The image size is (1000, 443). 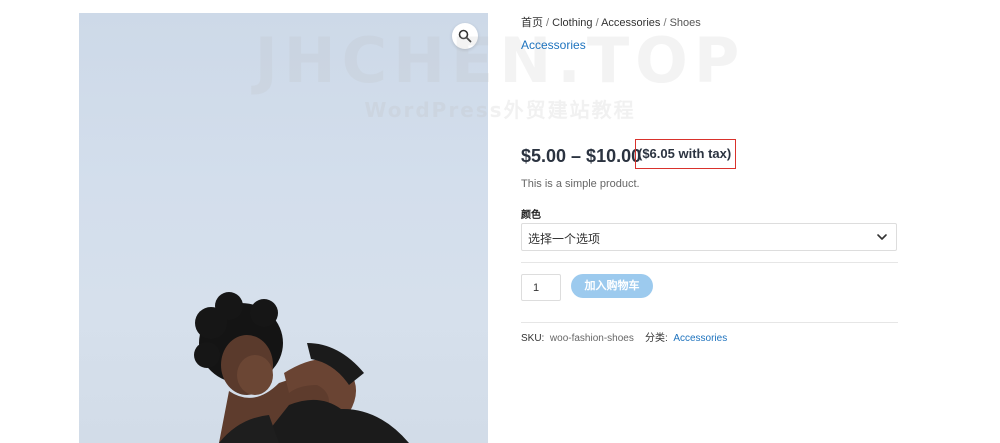 What do you see at coordinates (572, 23) in the screenshot?
I see `breadcrumb-clothing: Clothing` at bounding box center [572, 23].